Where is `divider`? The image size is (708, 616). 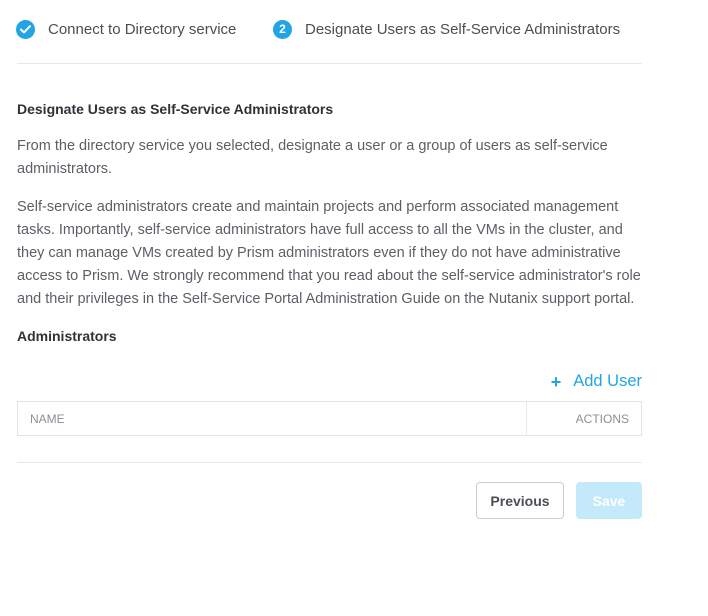
divider is located at coordinates (329, 462).